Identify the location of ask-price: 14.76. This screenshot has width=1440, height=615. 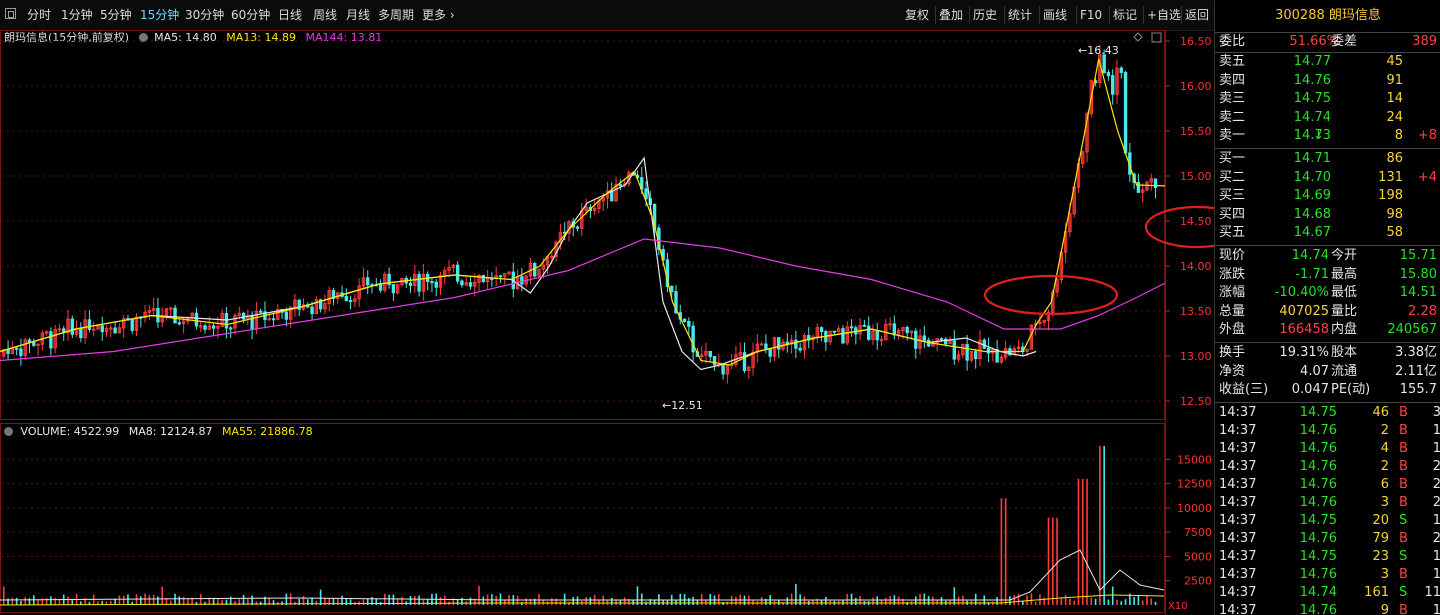
(1312, 80).